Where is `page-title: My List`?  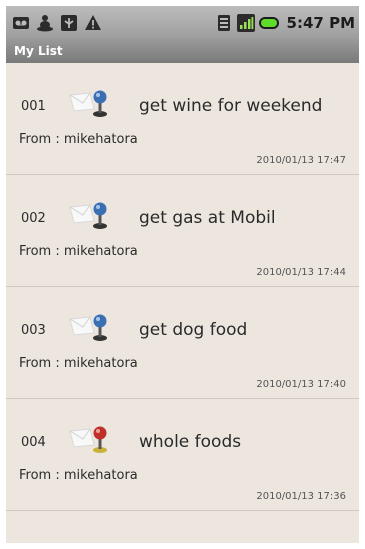 page-title: My List is located at coordinates (38, 51).